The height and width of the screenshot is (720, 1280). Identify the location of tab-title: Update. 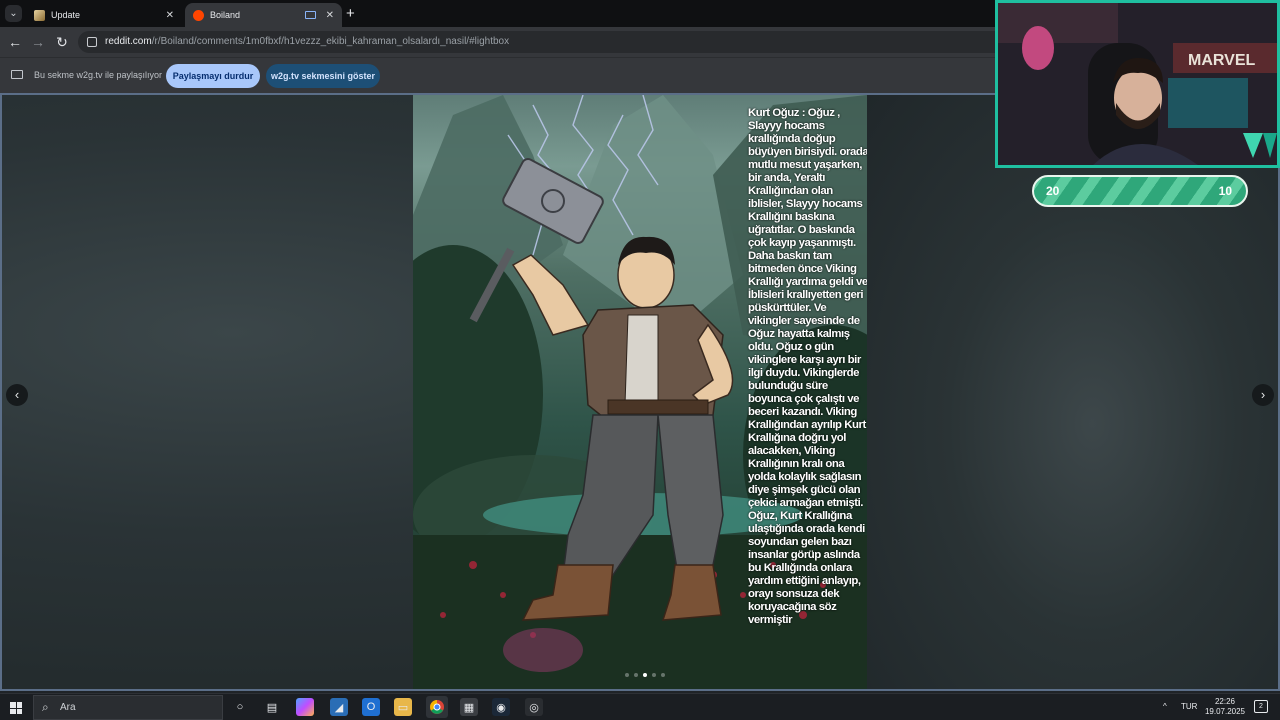
(66, 15).